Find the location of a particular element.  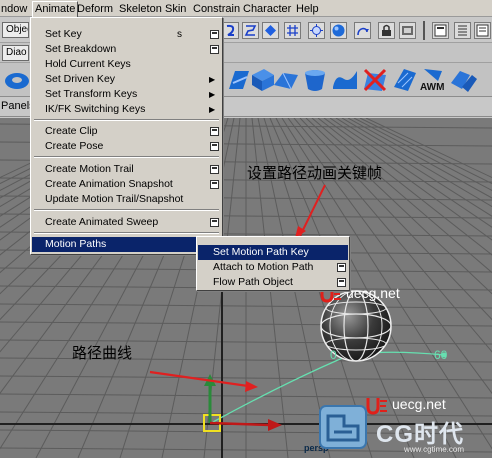

cgtime-brand: CG时代 is located at coordinates (420, 434).